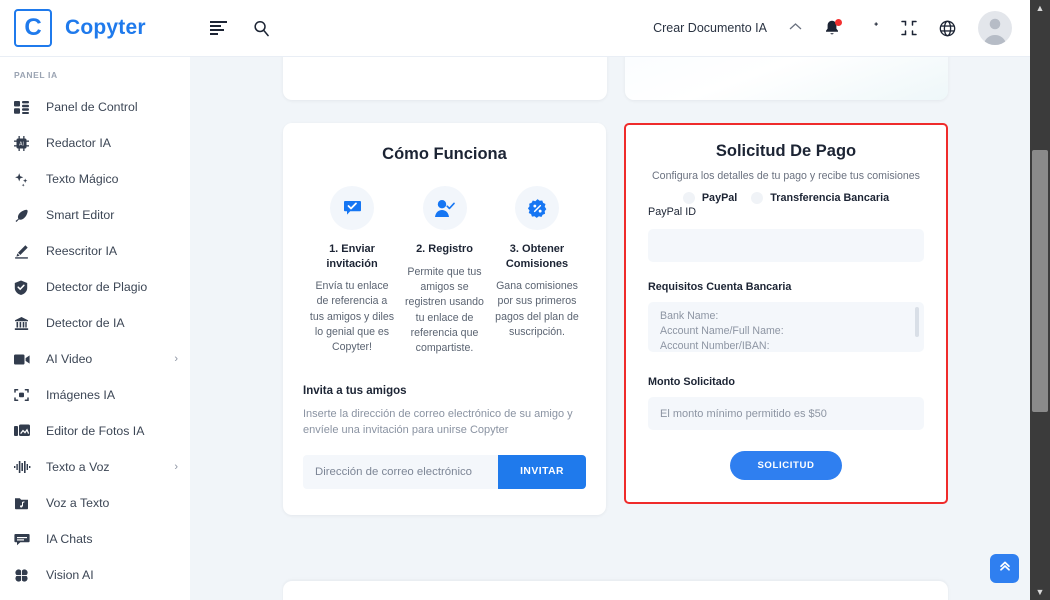 This screenshot has width=1050, height=600. What do you see at coordinates (95, 575) in the screenshot?
I see `sidebar-item-vision-ai: Vision AI` at bounding box center [95, 575].